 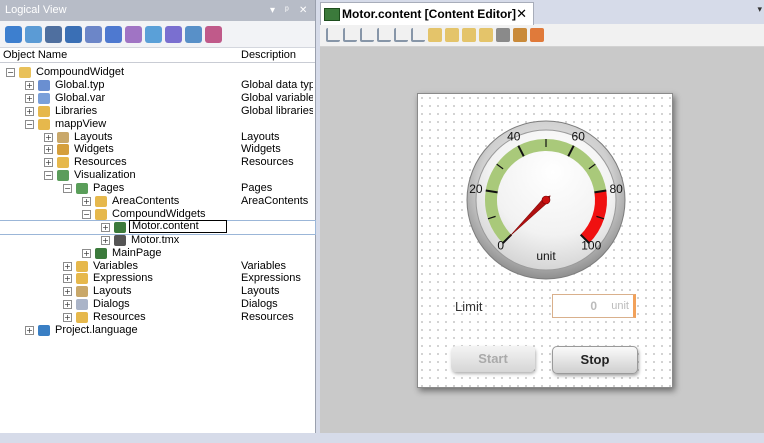 I want to click on tree-item-label: Global.typ, so click(x=80, y=85).